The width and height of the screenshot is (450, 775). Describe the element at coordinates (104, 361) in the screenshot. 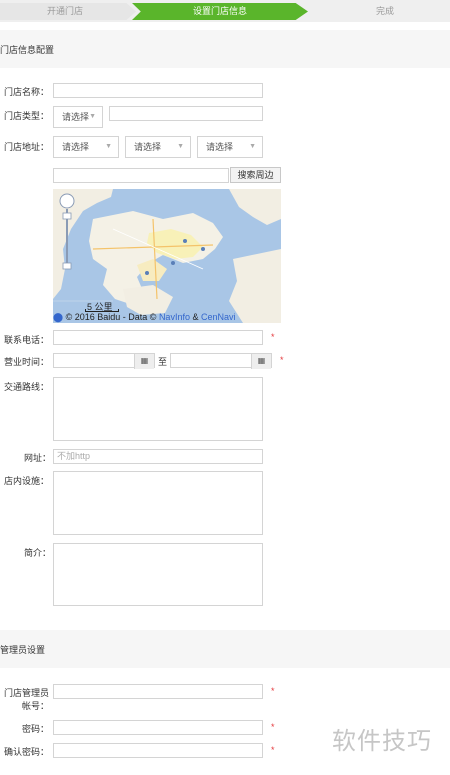

I see `hours-start-input: ▦` at that location.